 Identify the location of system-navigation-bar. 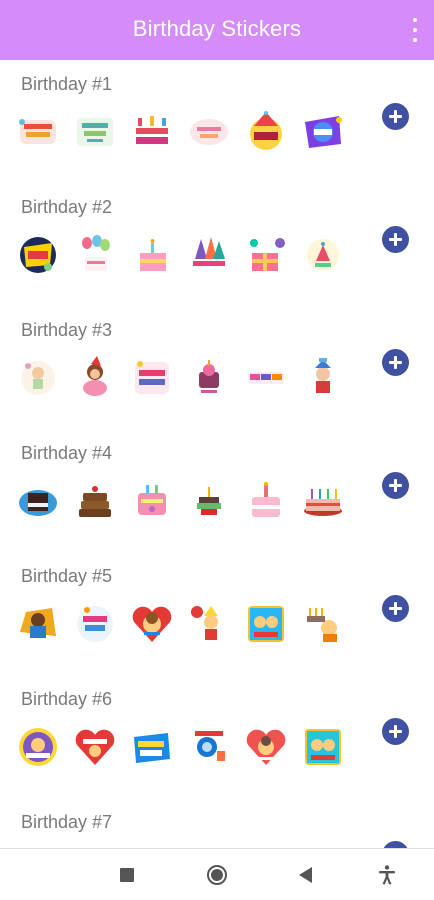
(217, 874).